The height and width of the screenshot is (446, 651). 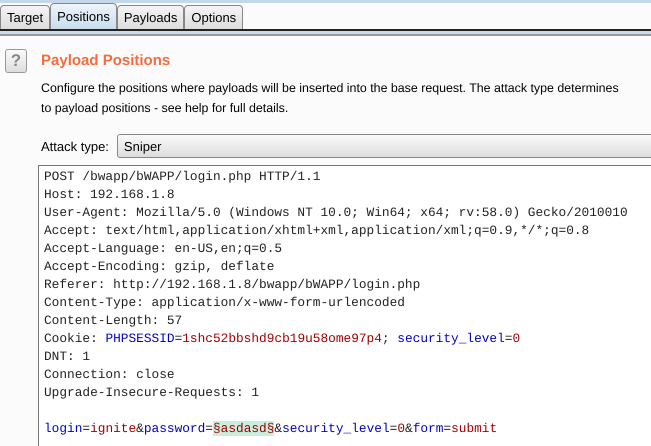 What do you see at coordinates (383, 146) in the screenshot?
I see `attack-type-dropdown: Sniper` at bounding box center [383, 146].